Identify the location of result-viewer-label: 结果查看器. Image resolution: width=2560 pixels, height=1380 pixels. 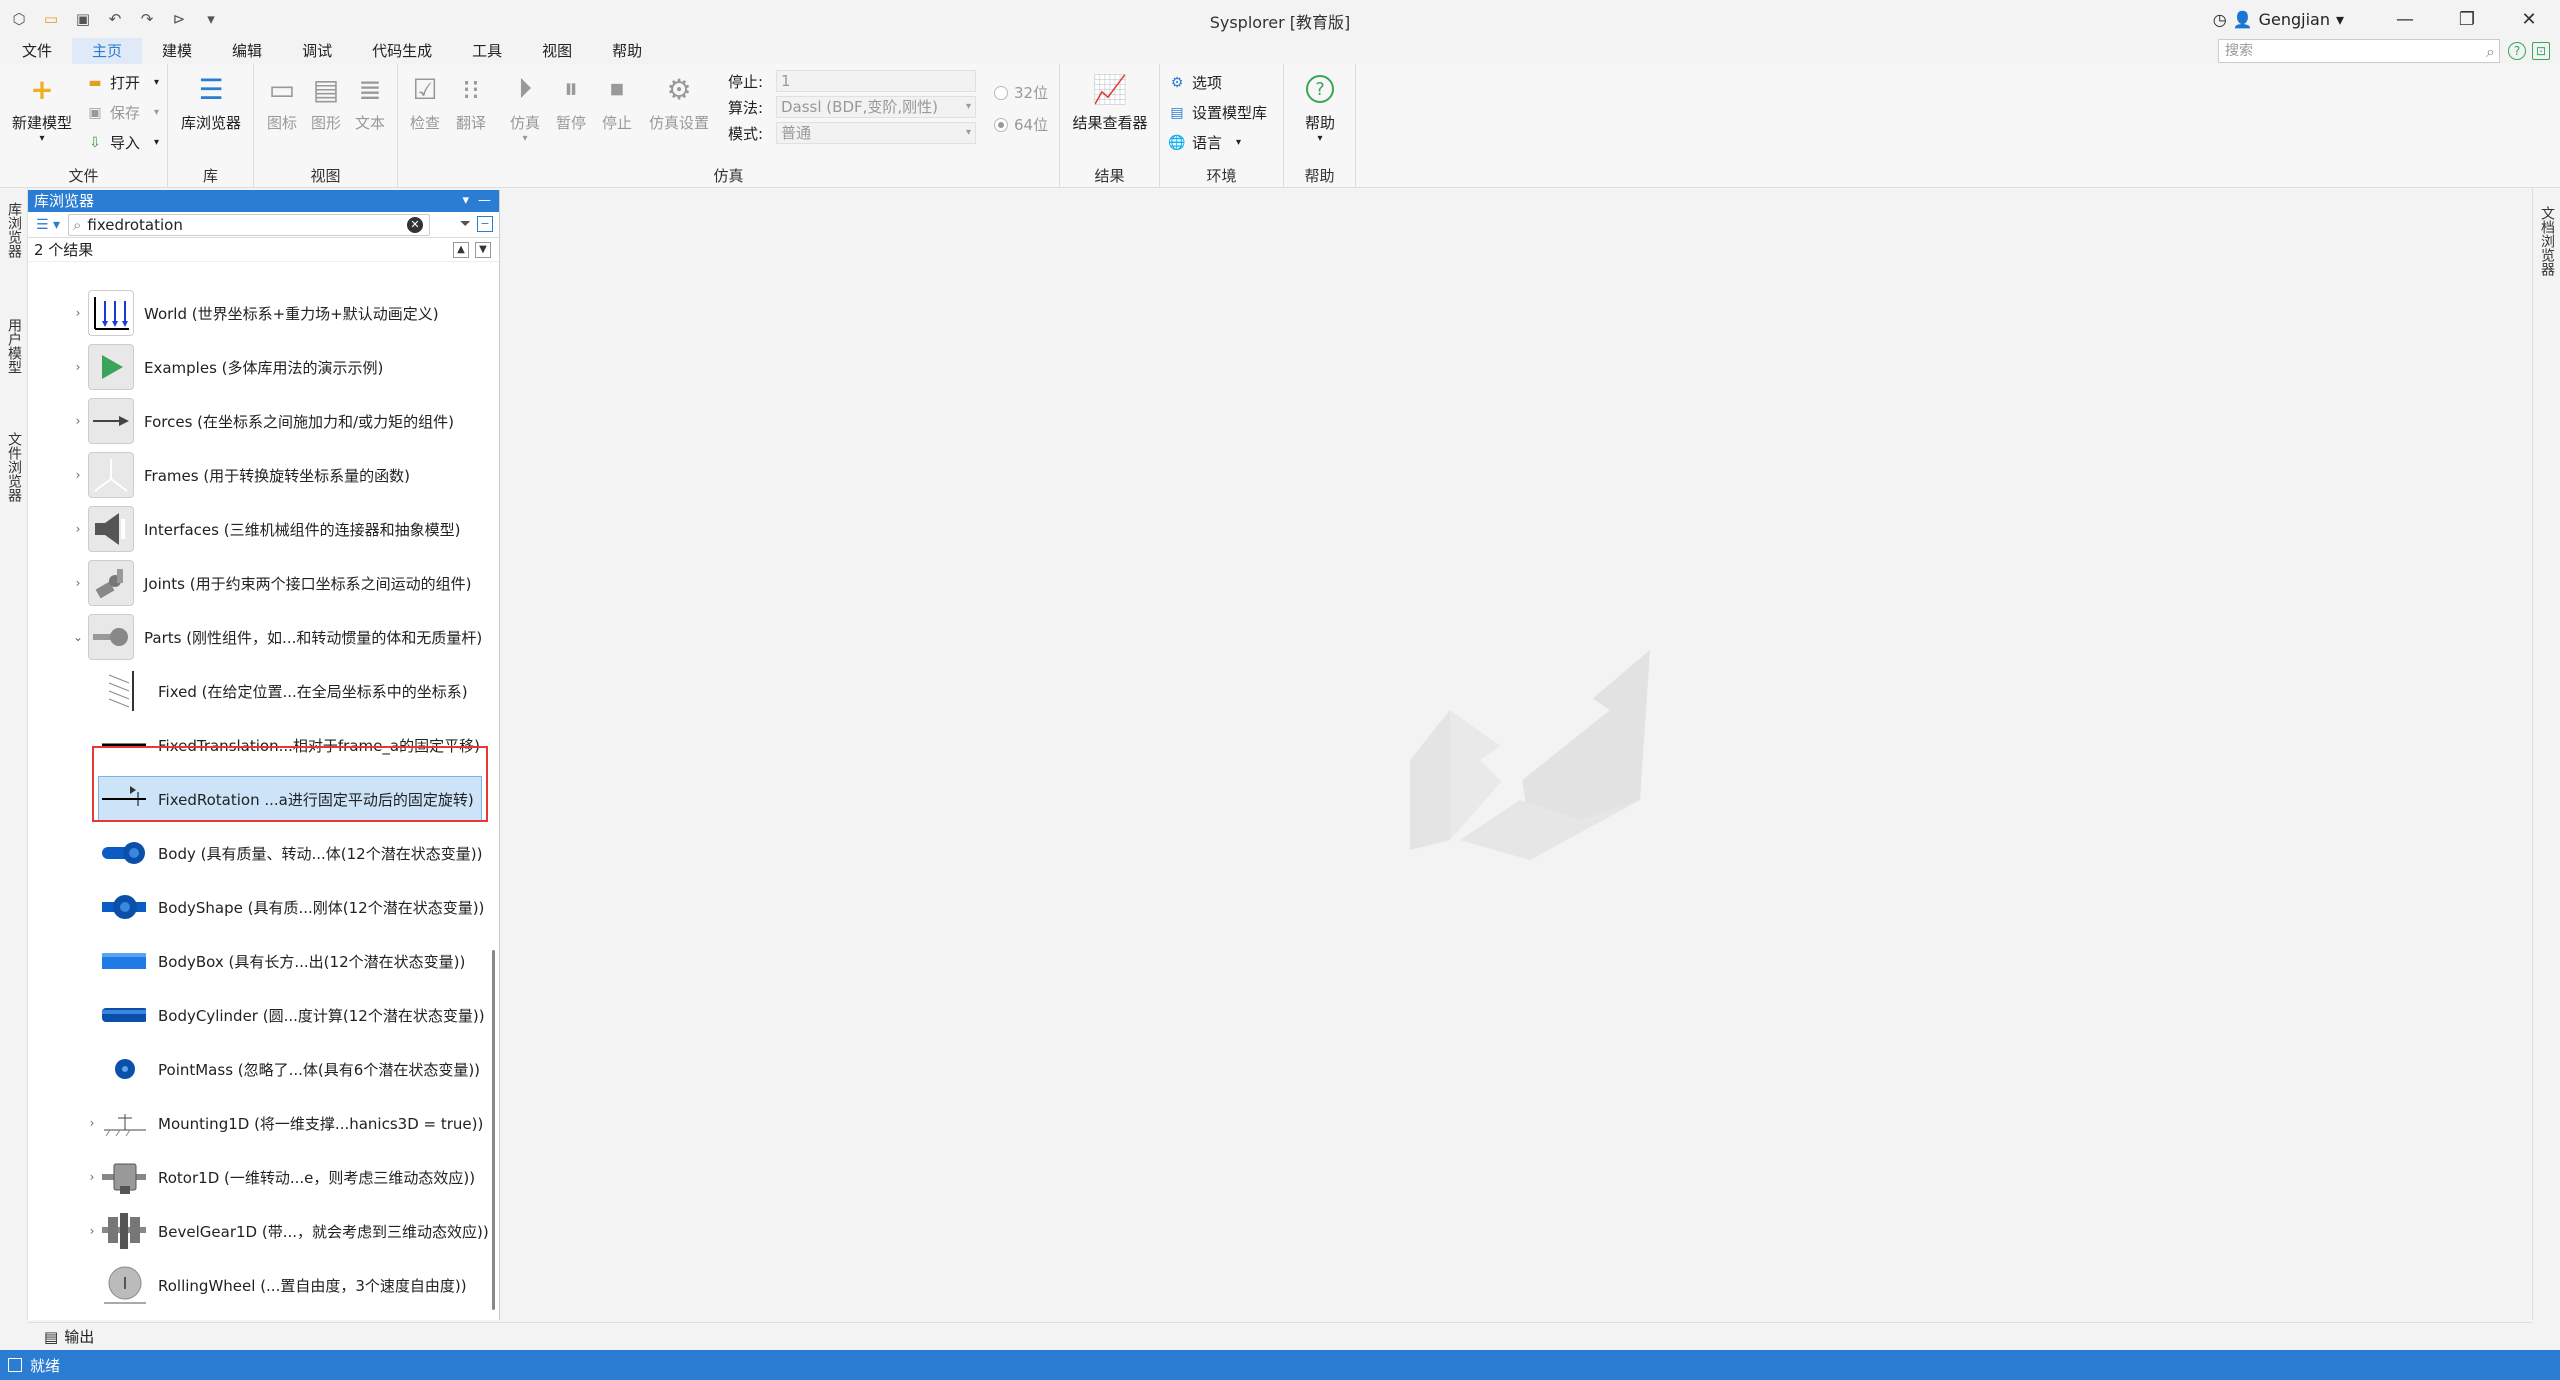
(1110, 123).